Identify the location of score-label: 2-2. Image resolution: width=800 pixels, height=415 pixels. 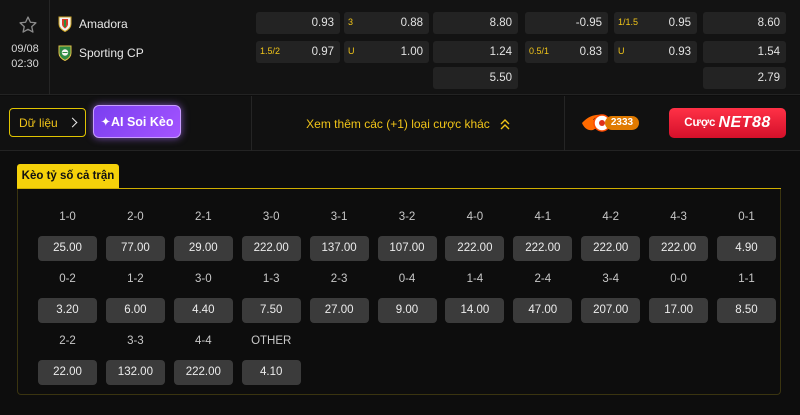
(67, 341).